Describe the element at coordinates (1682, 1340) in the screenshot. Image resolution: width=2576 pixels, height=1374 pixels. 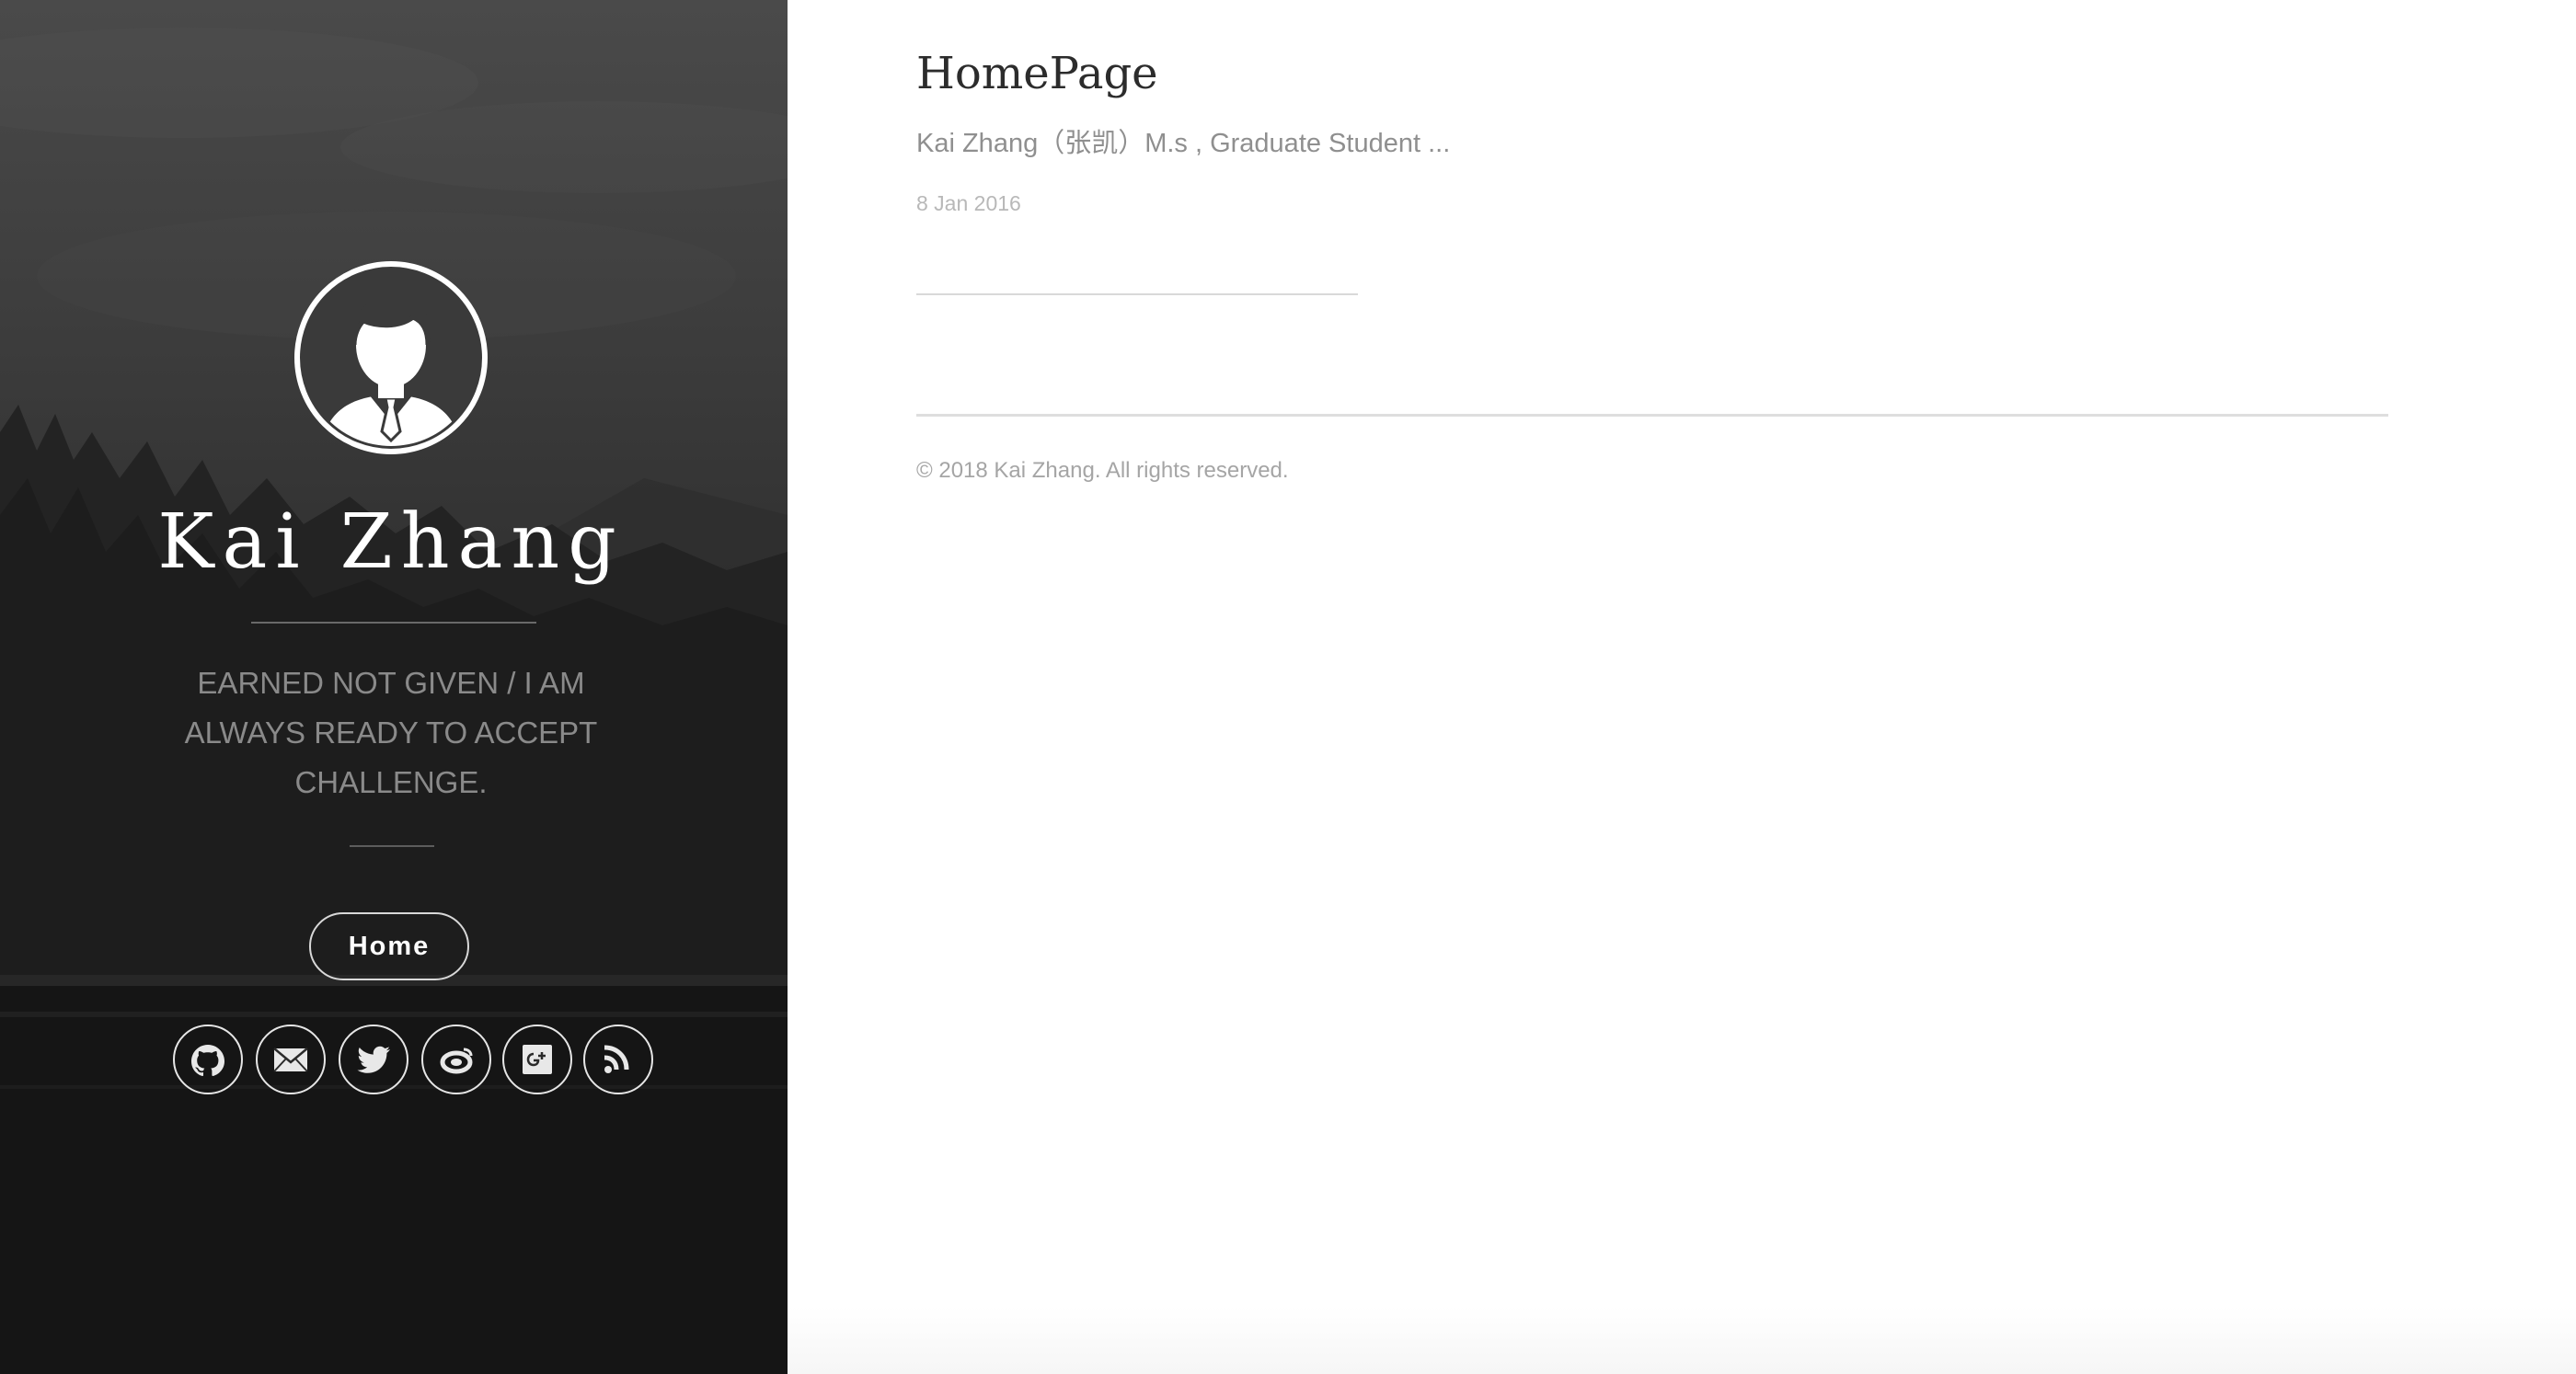
I see `bottom-shade` at that location.